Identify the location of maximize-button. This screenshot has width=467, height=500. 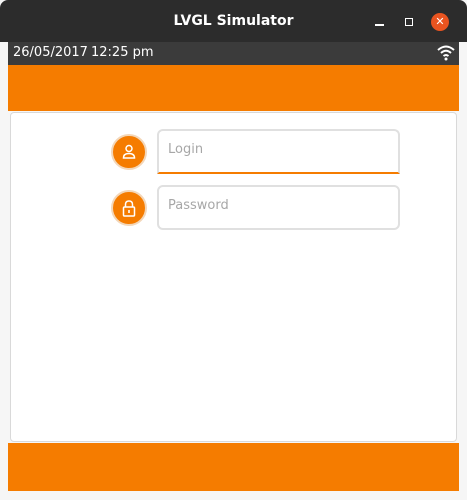
(409, 22).